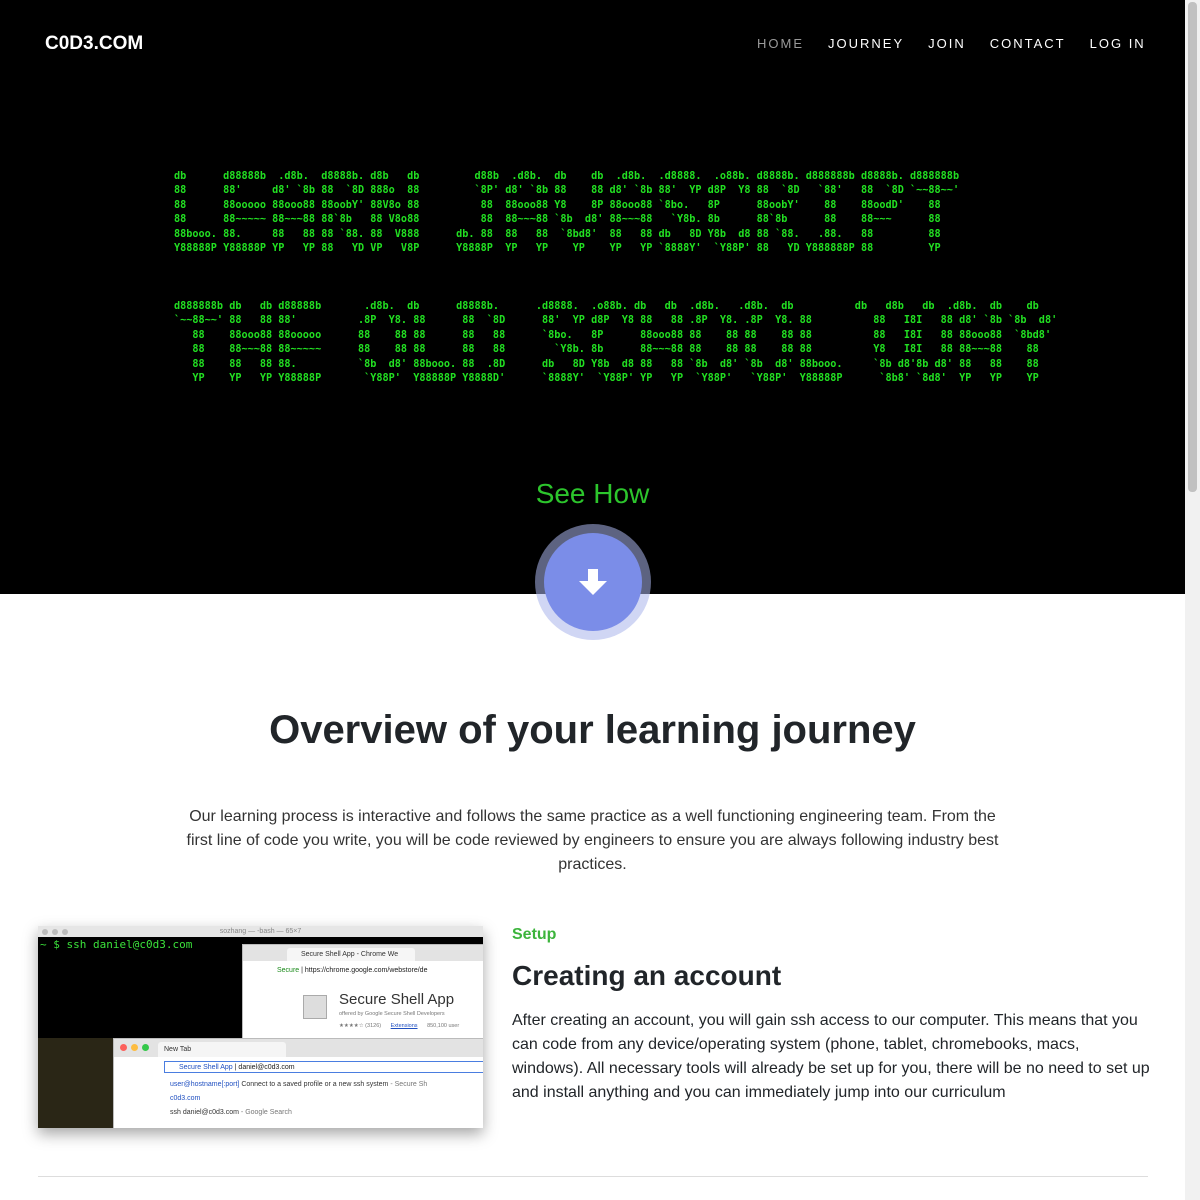  I want to click on terminal-background-strip, so click(75, 1083).